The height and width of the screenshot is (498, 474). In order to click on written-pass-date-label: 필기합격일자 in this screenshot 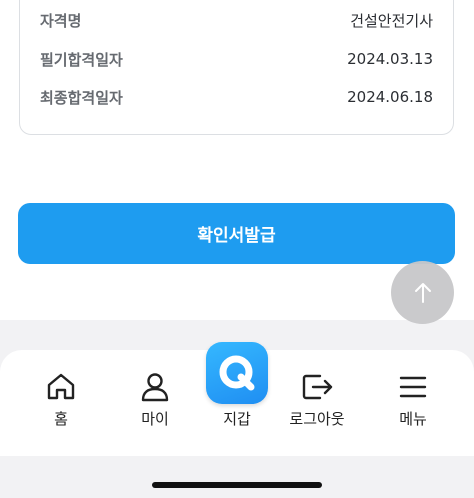, I will do `click(81, 59)`.